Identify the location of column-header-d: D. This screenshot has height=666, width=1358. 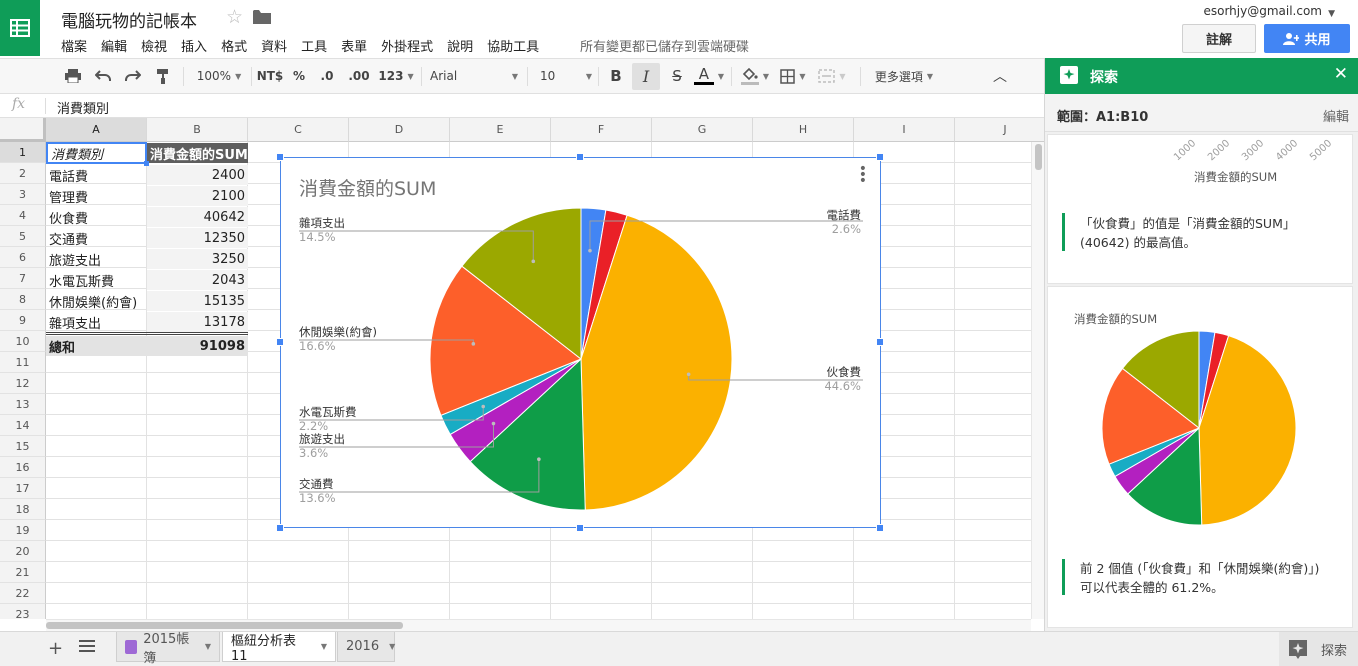
(399, 130).